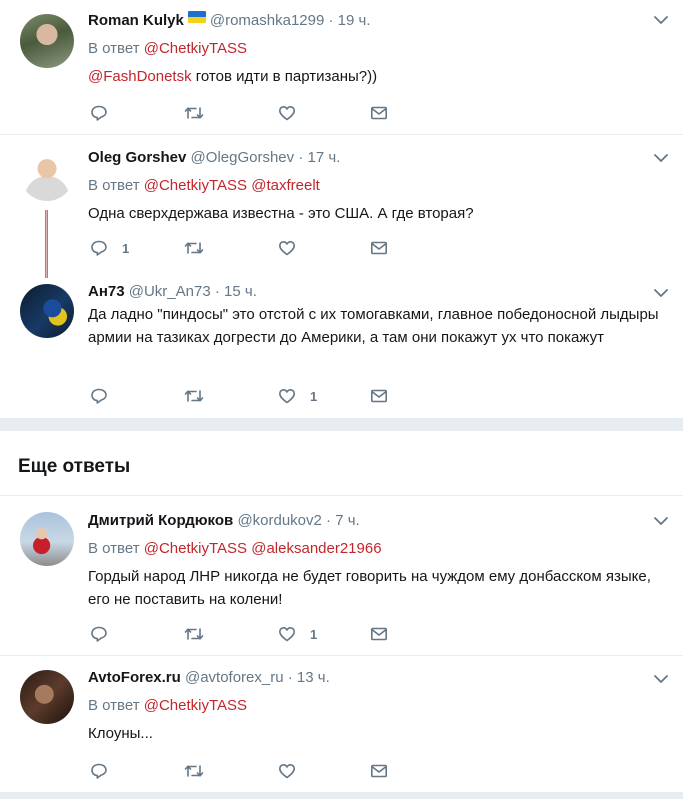 The image size is (683, 799). What do you see at coordinates (243, 157) in the screenshot?
I see `author-handle: @OlegGorshev` at bounding box center [243, 157].